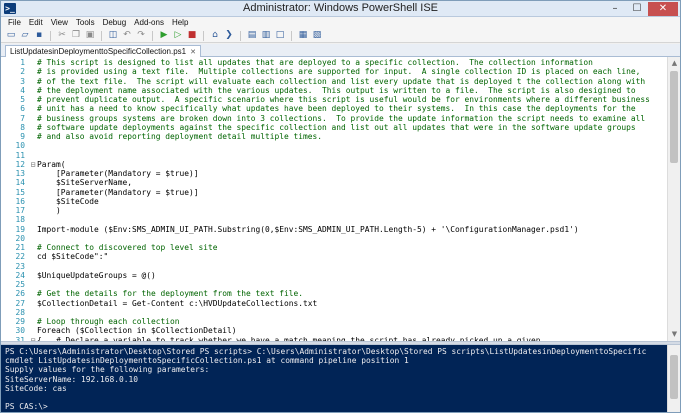 The image size is (681, 413). I want to click on menu-file: File, so click(14, 23).